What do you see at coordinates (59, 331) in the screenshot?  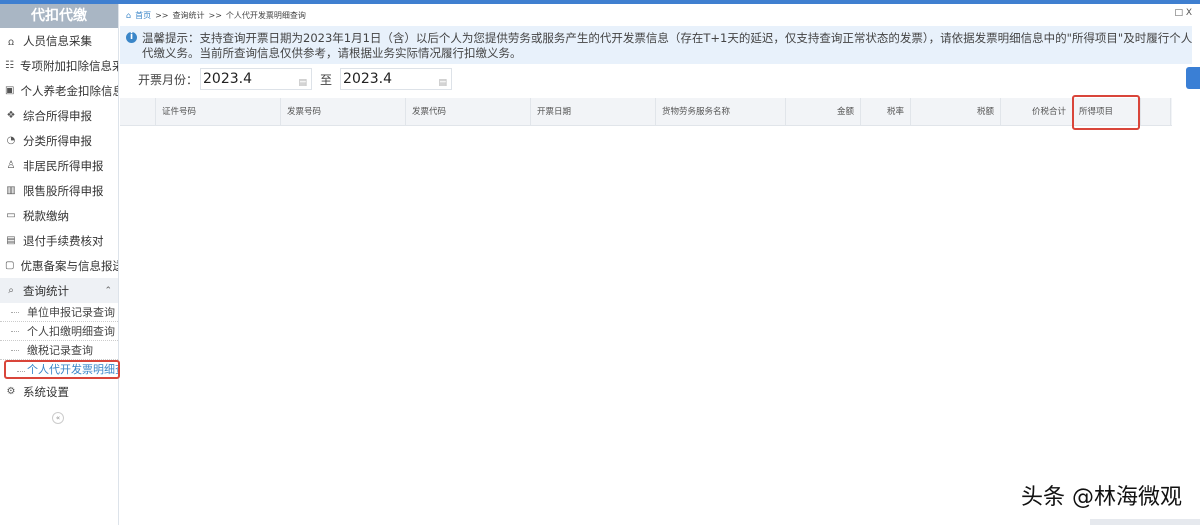 I see `sidebar-subitem: 个人扣缴明细查询` at bounding box center [59, 331].